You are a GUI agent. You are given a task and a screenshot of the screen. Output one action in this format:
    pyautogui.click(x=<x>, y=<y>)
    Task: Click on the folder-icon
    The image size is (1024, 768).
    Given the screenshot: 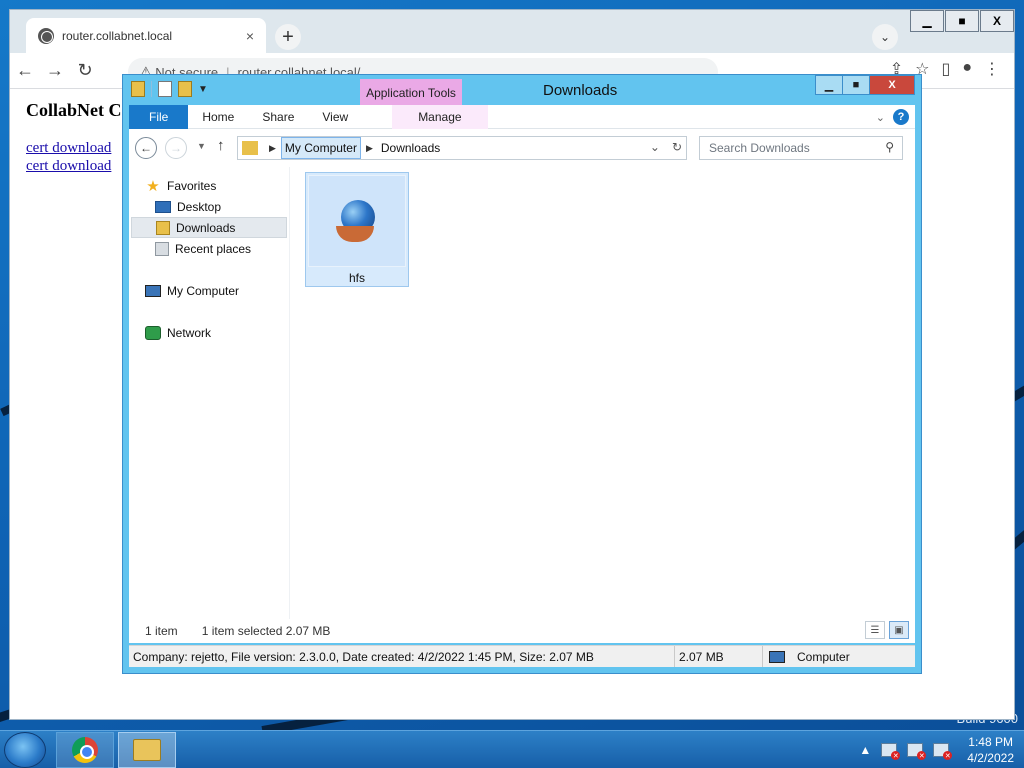 What is the action you would take?
    pyautogui.click(x=138, y=89)
    